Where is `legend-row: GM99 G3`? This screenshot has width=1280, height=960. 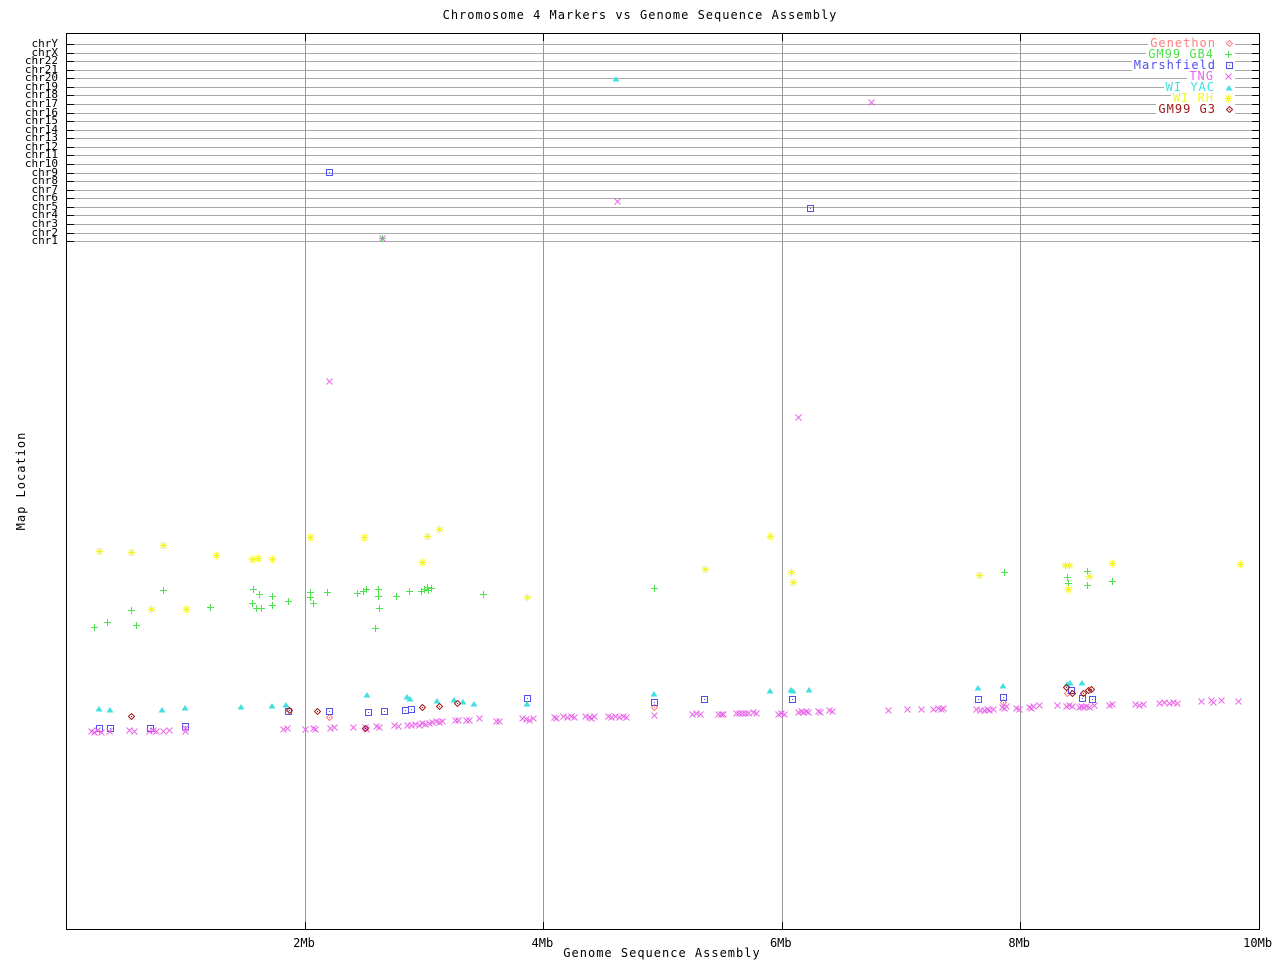
legend-row: GM99 G3 is located at coordinates (1195, 109).